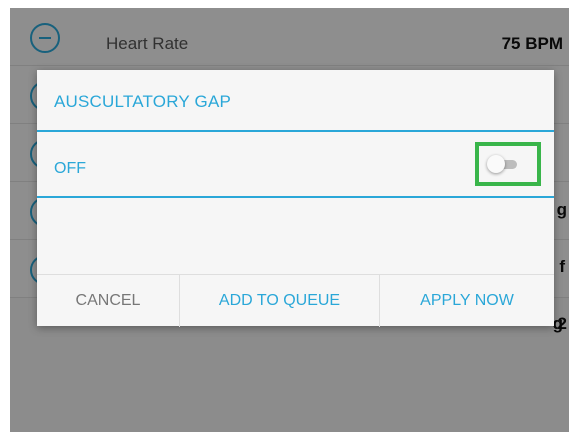 The image size is (569, 432). I want to click on cancel-button: CANCEL, so click(108, 301).